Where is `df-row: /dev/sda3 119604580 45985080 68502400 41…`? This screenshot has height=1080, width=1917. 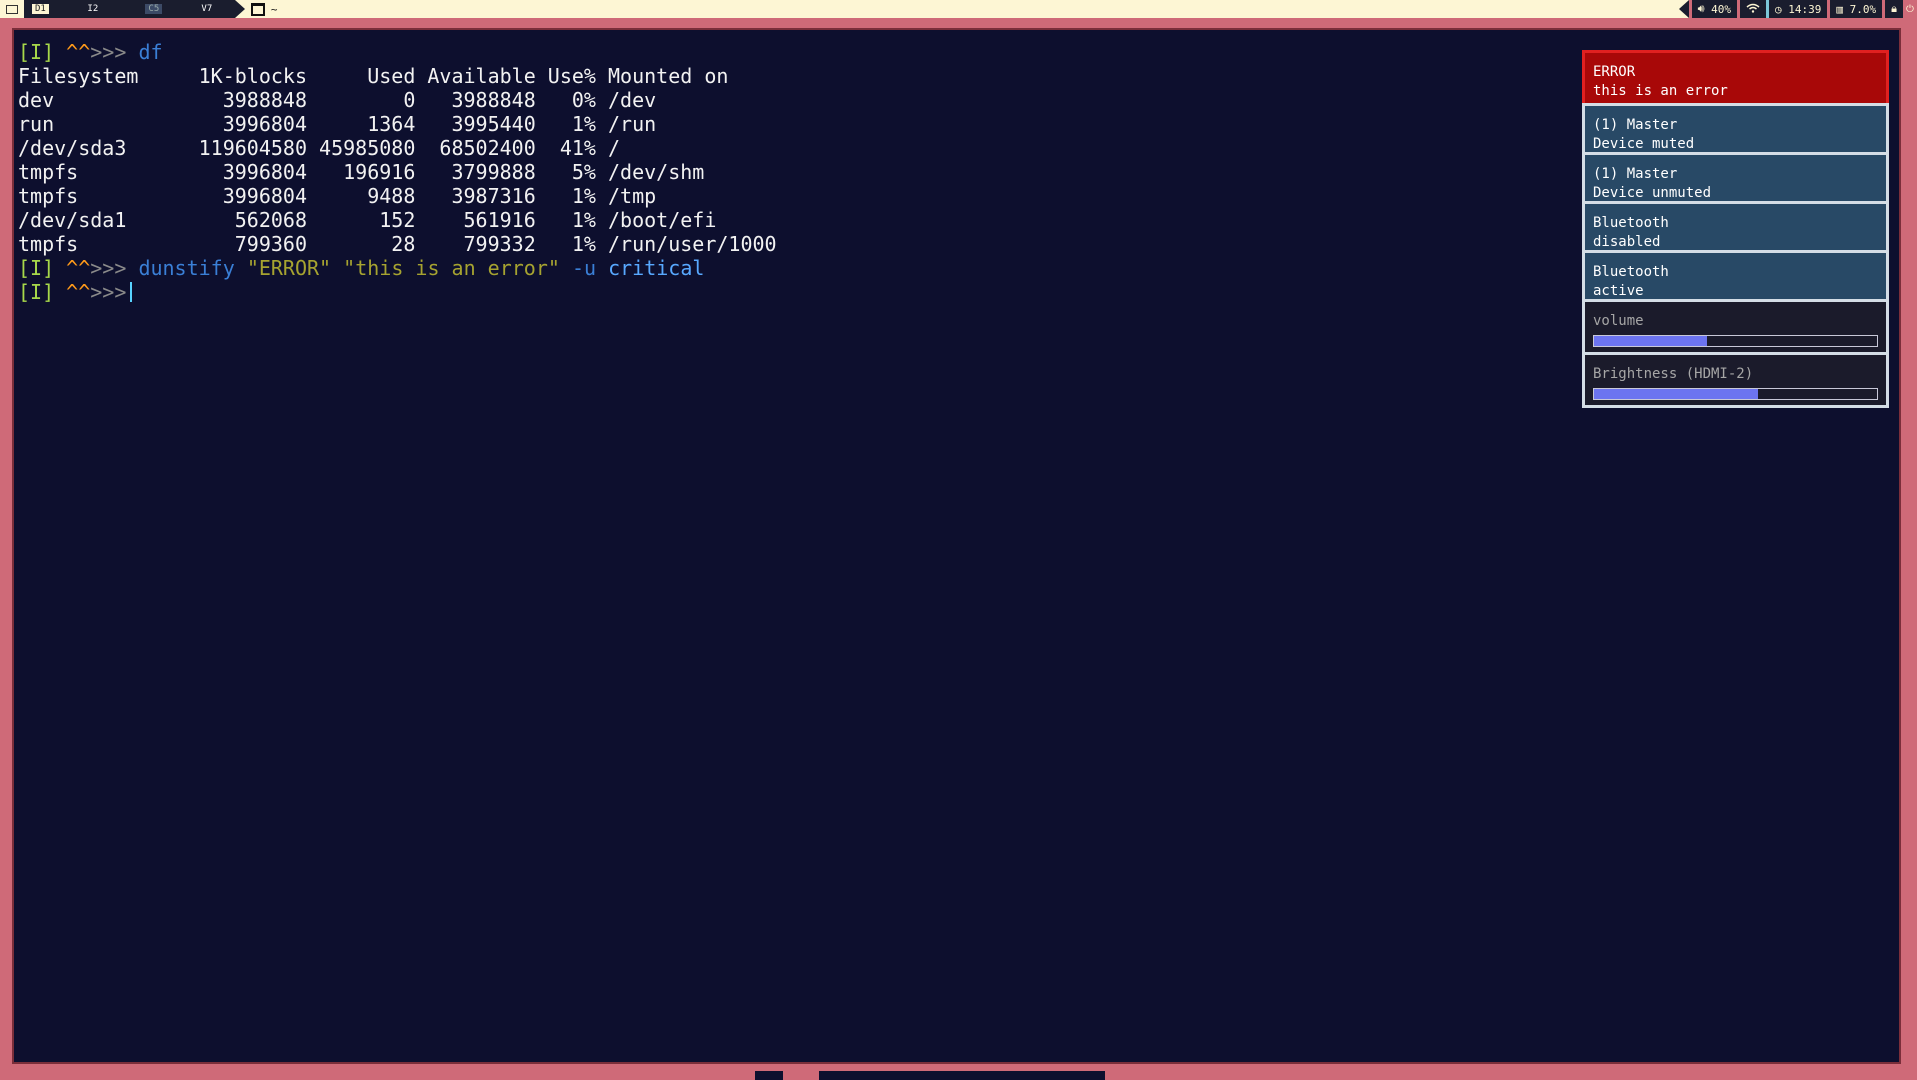 df-row: /dev/sda3 119604580 45985080 68502400 41… is located at coordinates (319, 148).